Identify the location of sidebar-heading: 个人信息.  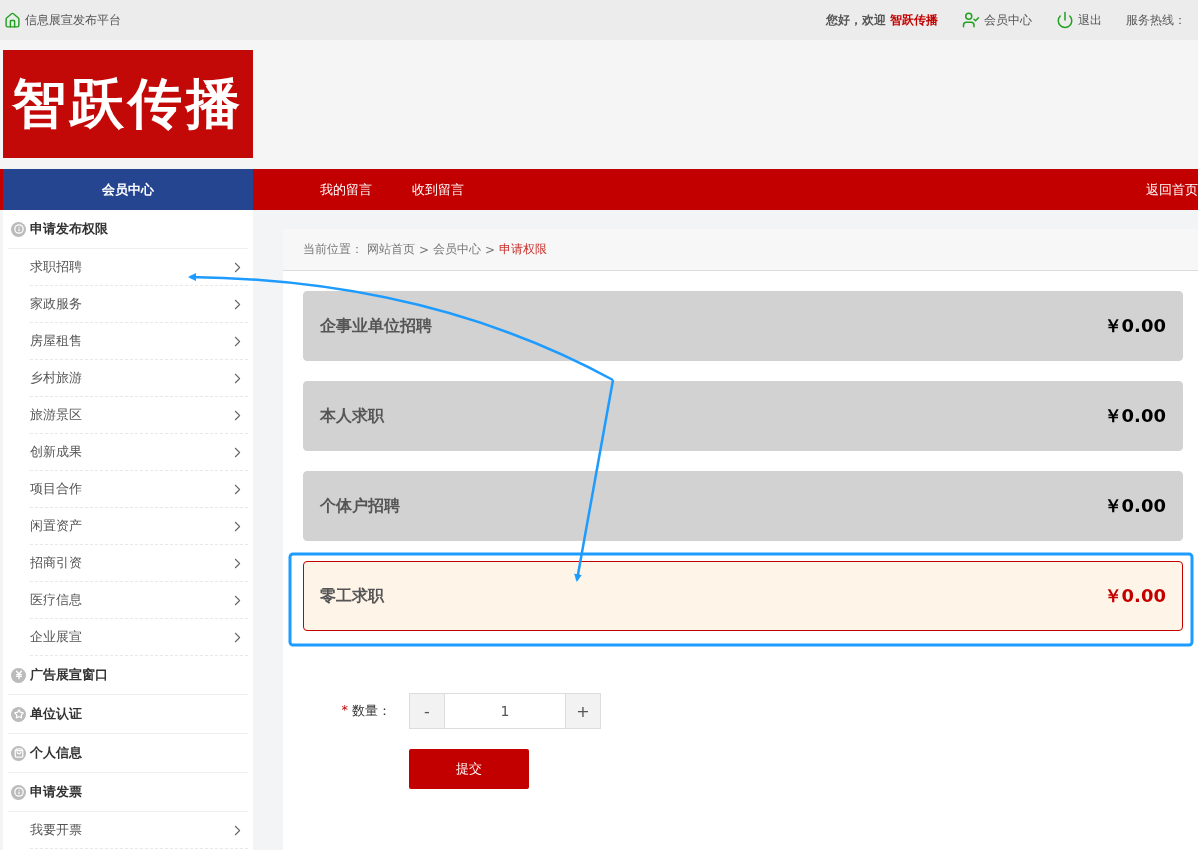
(128, 753).